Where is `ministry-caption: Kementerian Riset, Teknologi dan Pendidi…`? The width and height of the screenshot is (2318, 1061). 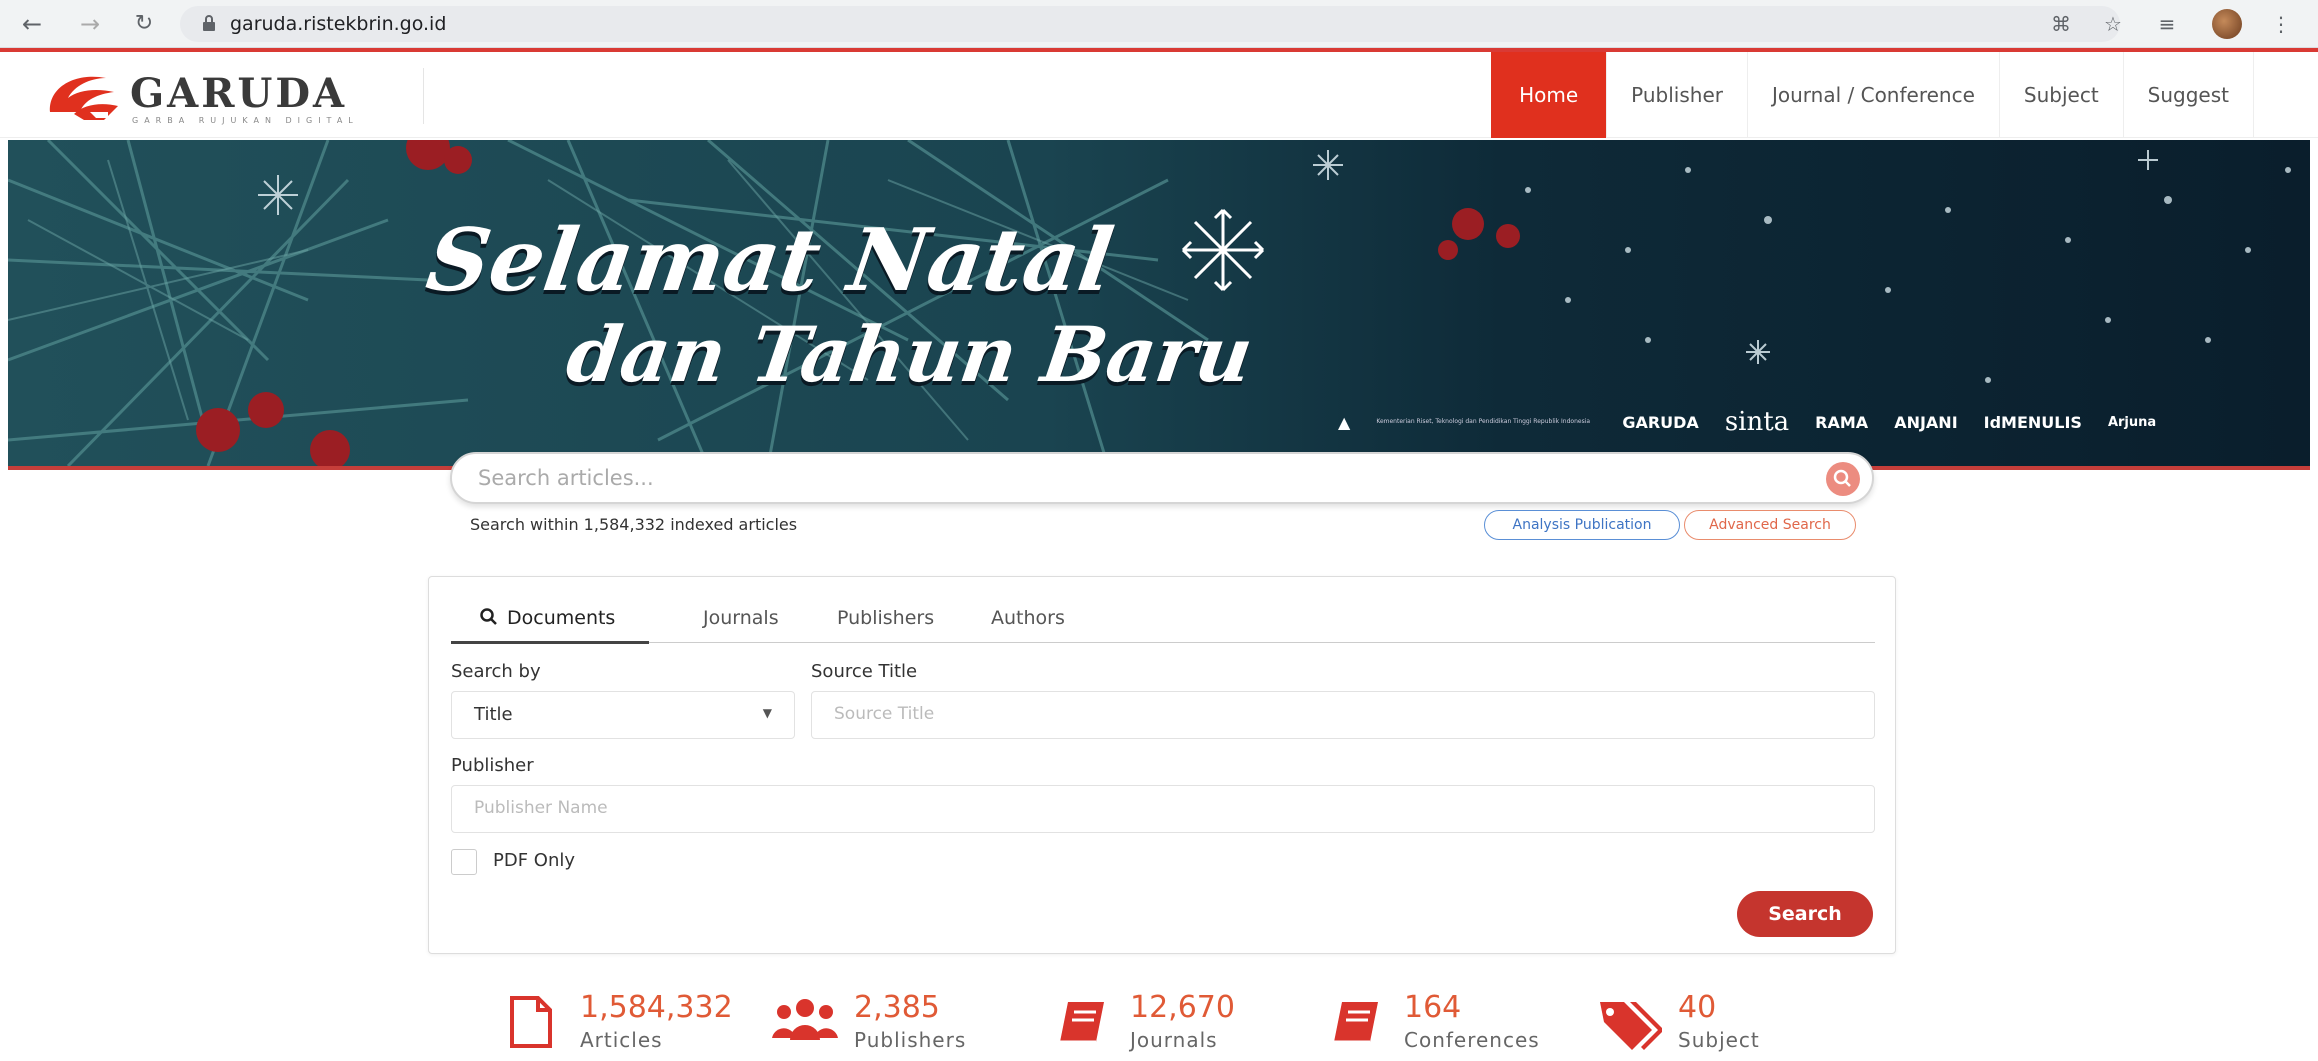
ministry-caption: Kementerian Riset, Teknologi dan Pendidi… is located at coordinates (1483, 421).